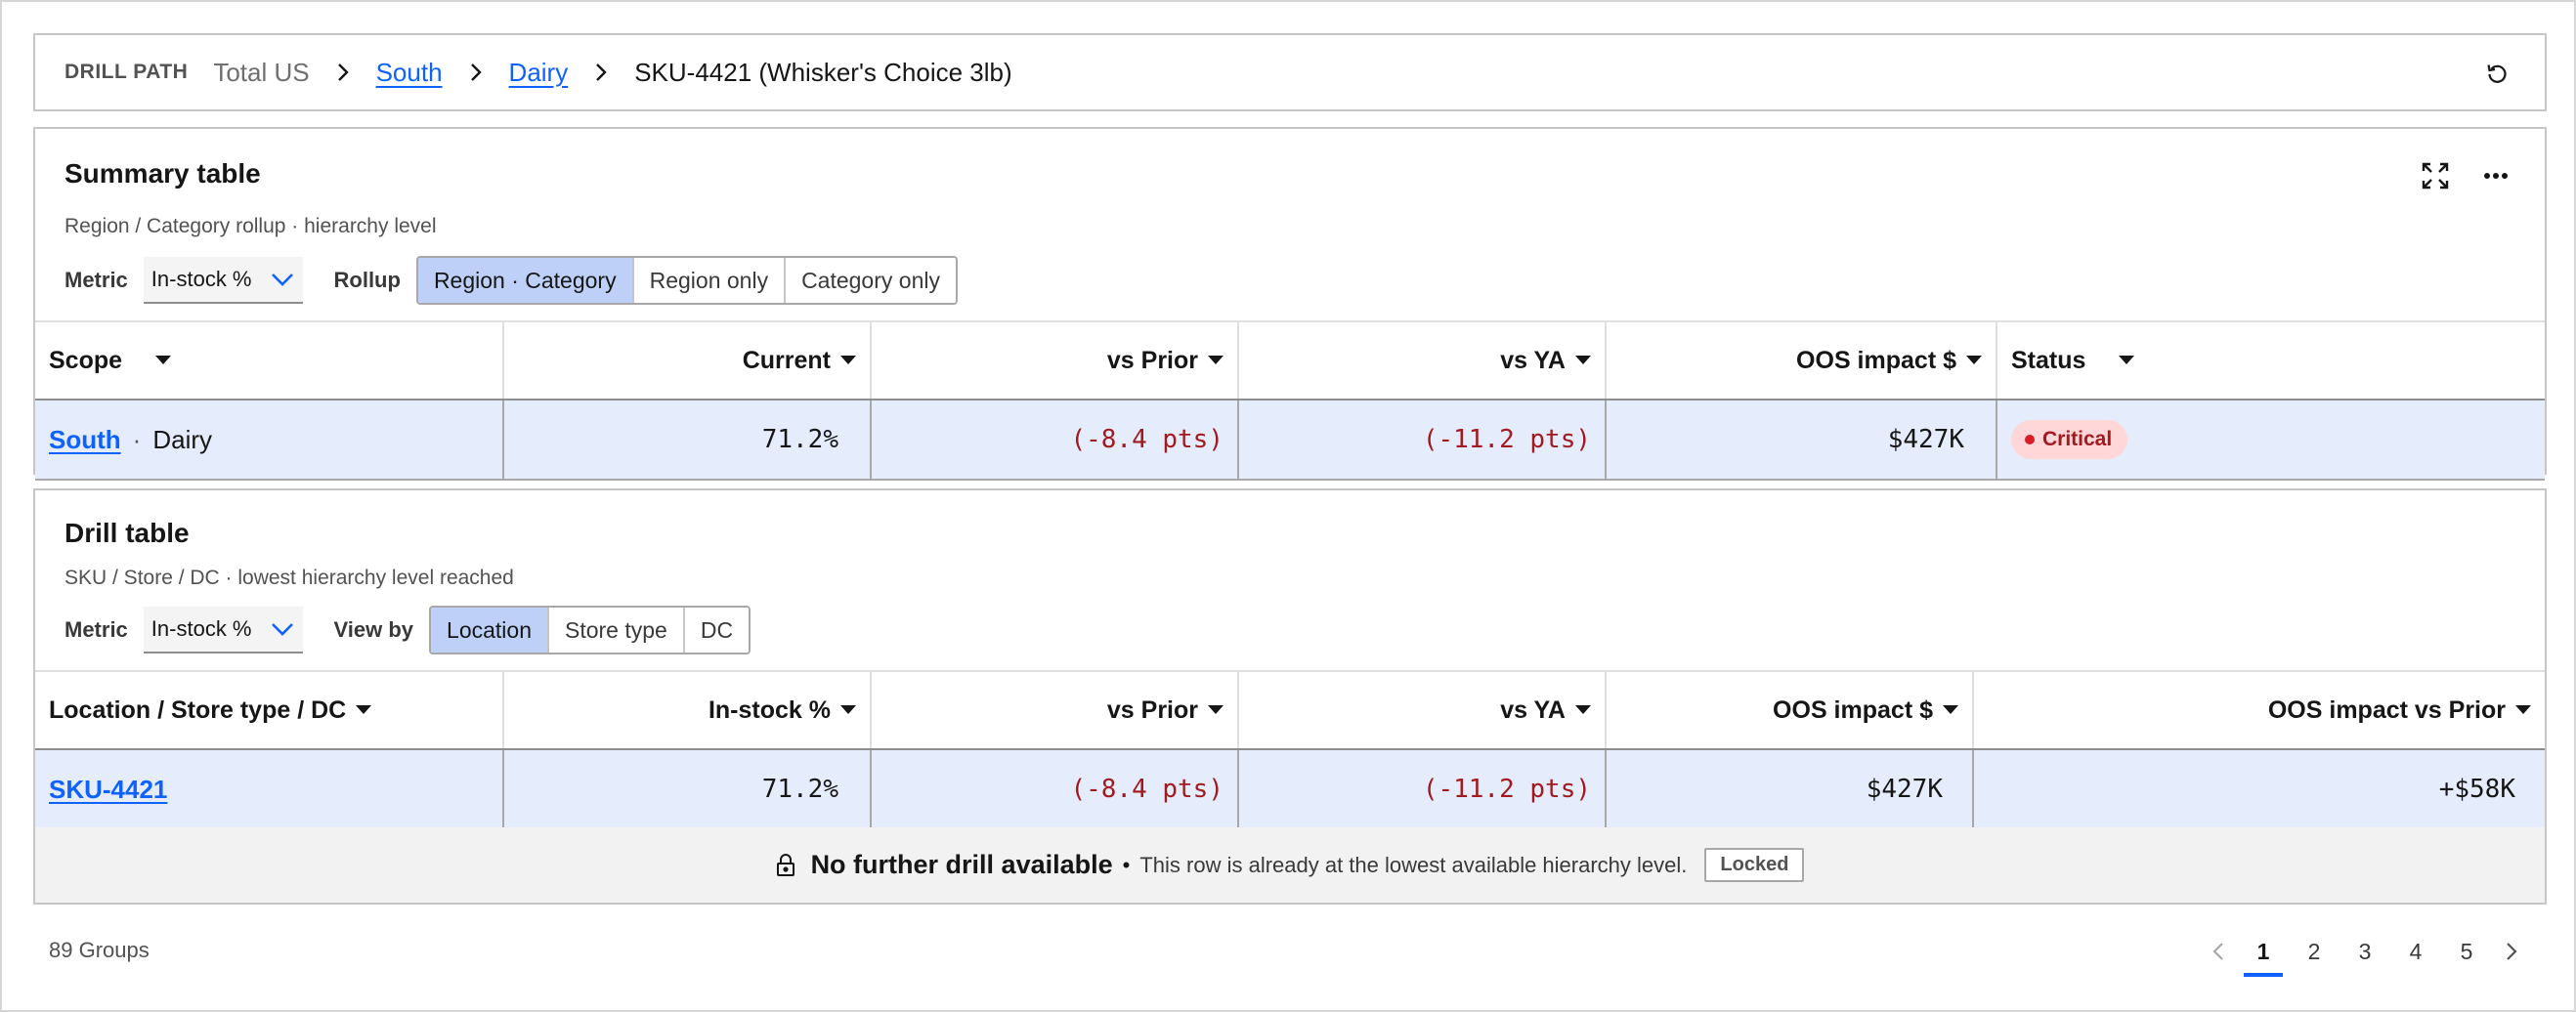 Image resolution: width=2576 pixels, height=1012 pixels. I want to click on viewby-label: View by, so click(374, 630).